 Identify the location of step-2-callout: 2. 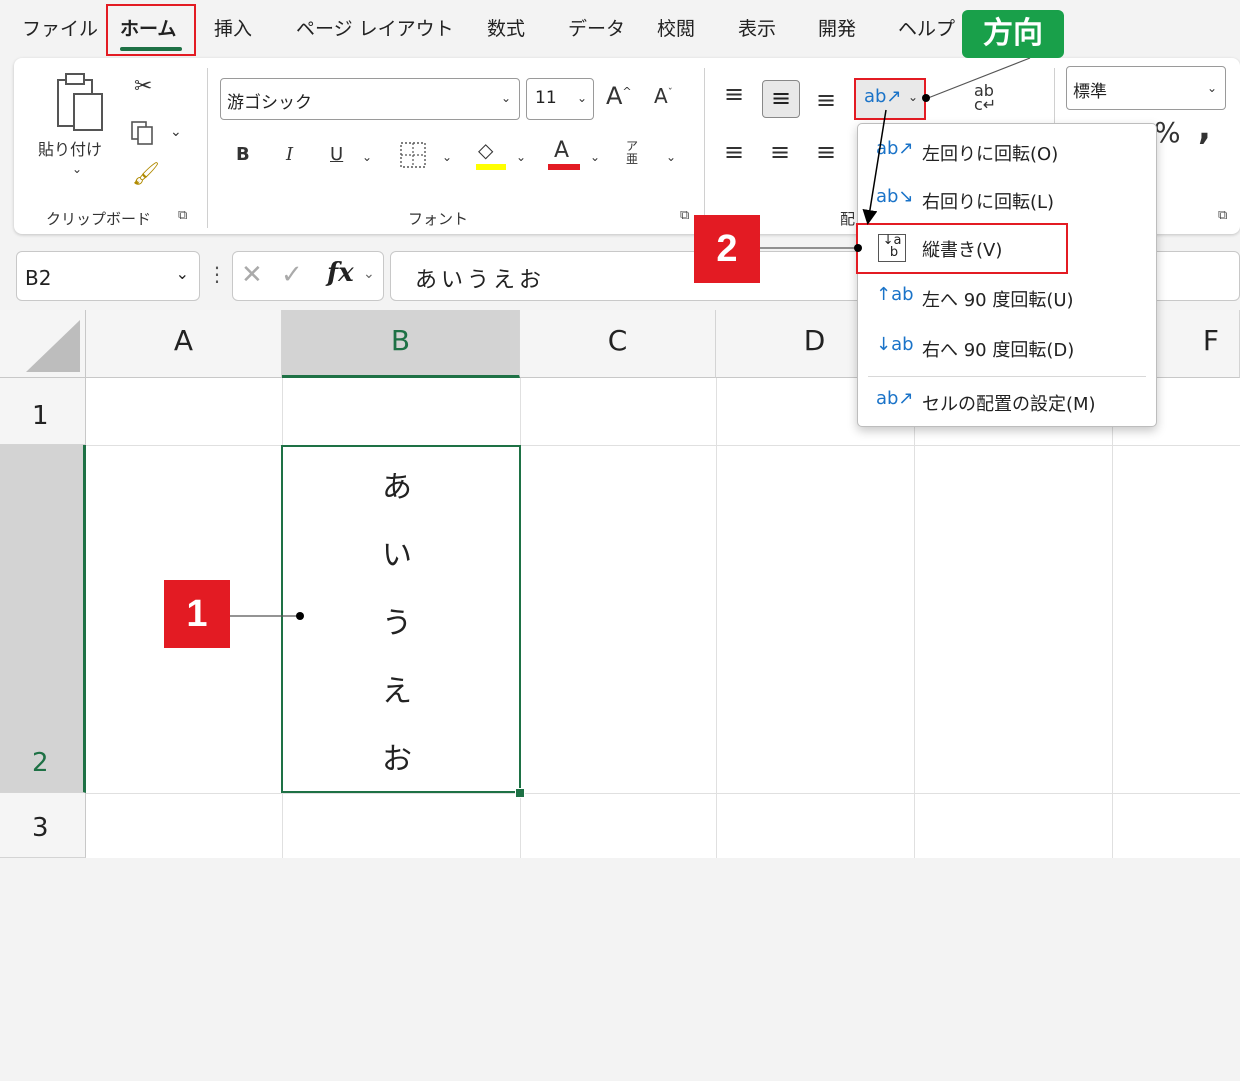
(727, 249).